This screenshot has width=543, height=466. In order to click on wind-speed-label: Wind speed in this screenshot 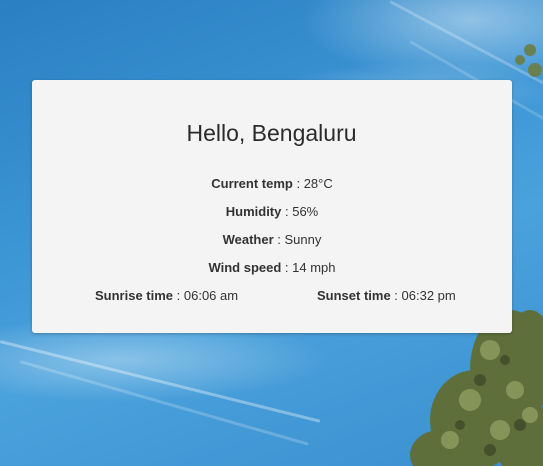, I will do `click(245, 267)`.